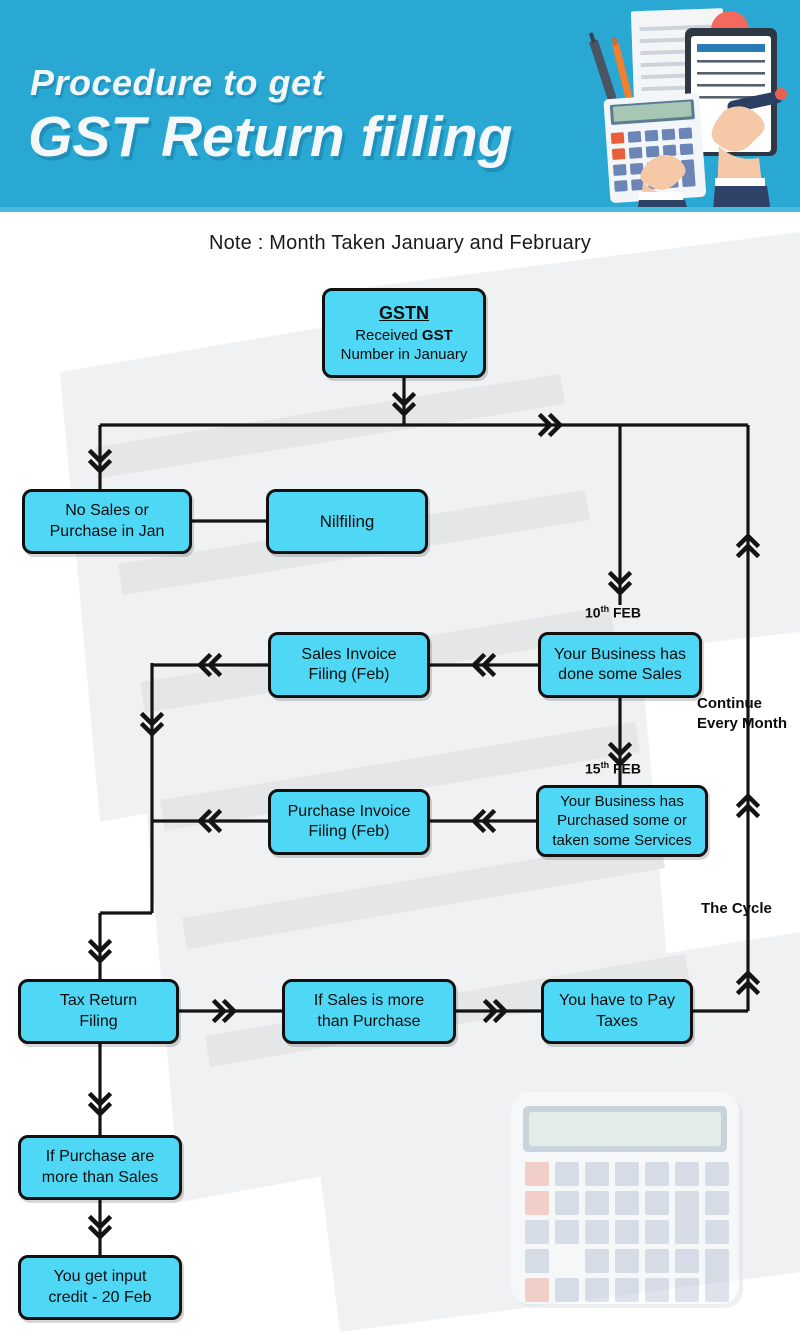 This screenshot has height=1339, width=800. Describe the element at coordinates (98, 1011) in the screenshot. I see `node-tax-return-filing: Tax Return Filing` at that location.